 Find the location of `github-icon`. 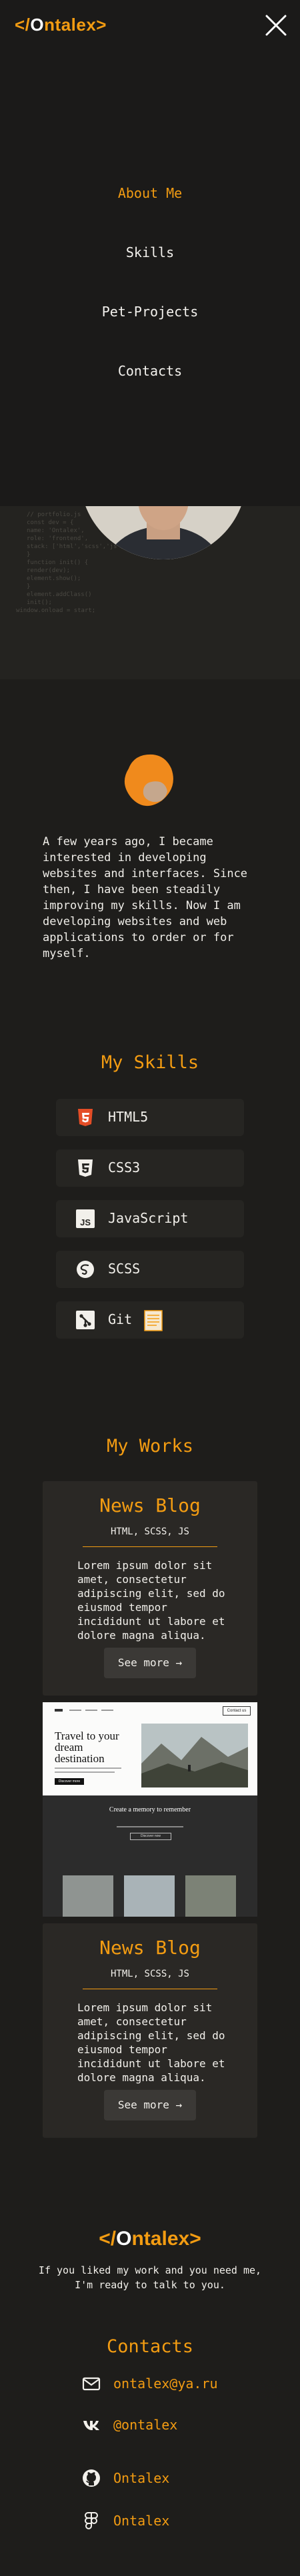

github-icon is located at coordinates (91, 2478).